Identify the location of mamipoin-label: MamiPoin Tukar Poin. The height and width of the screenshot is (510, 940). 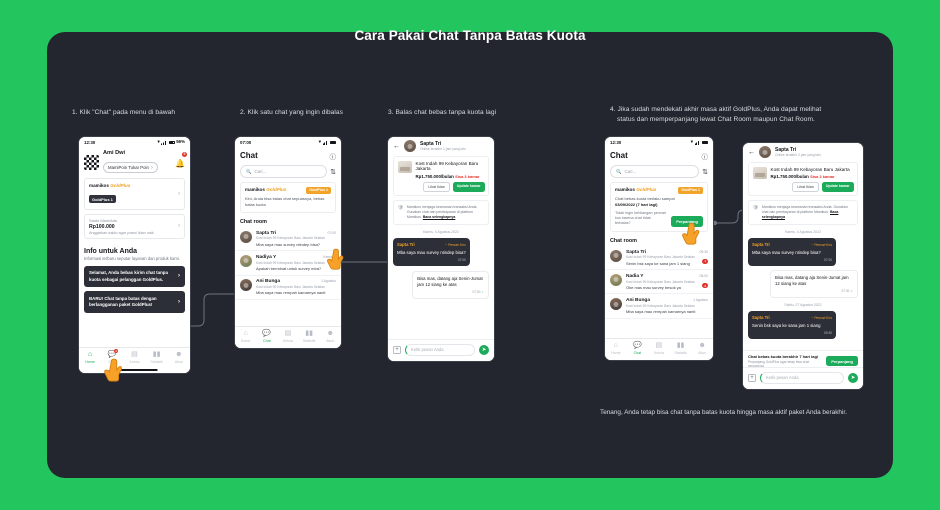
(128, 167).